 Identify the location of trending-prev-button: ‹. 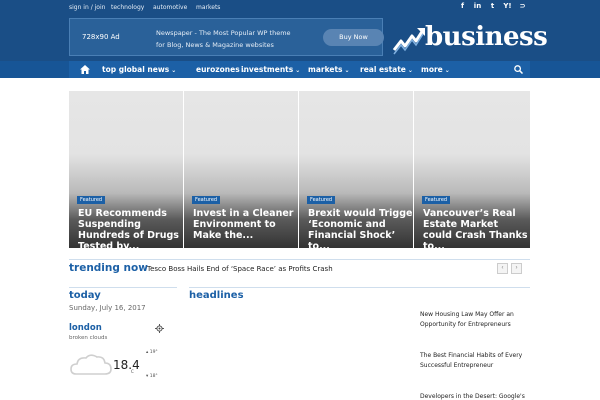
(502, 268).